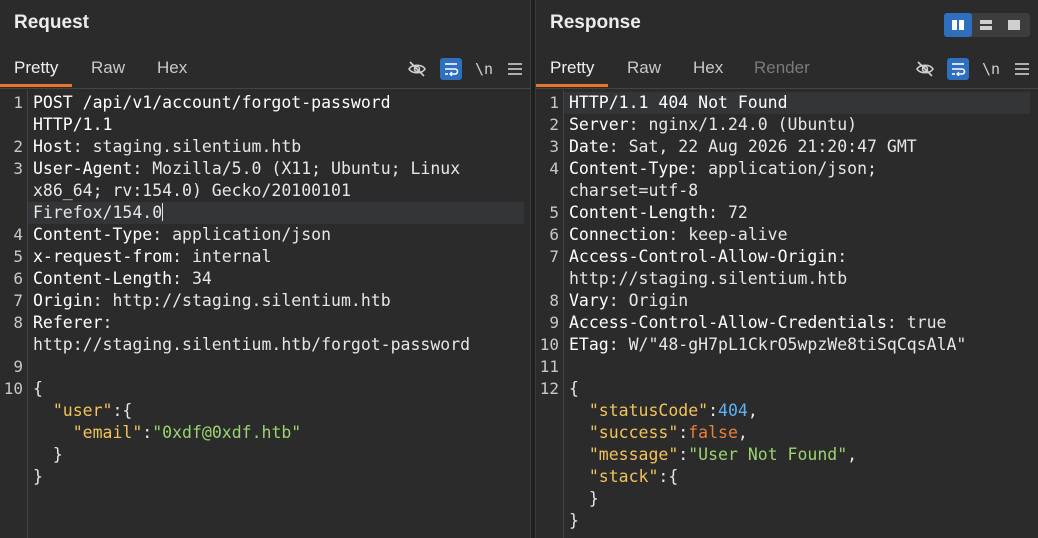  I want to click on response-tab-hex: Hex, so click(708, 68).